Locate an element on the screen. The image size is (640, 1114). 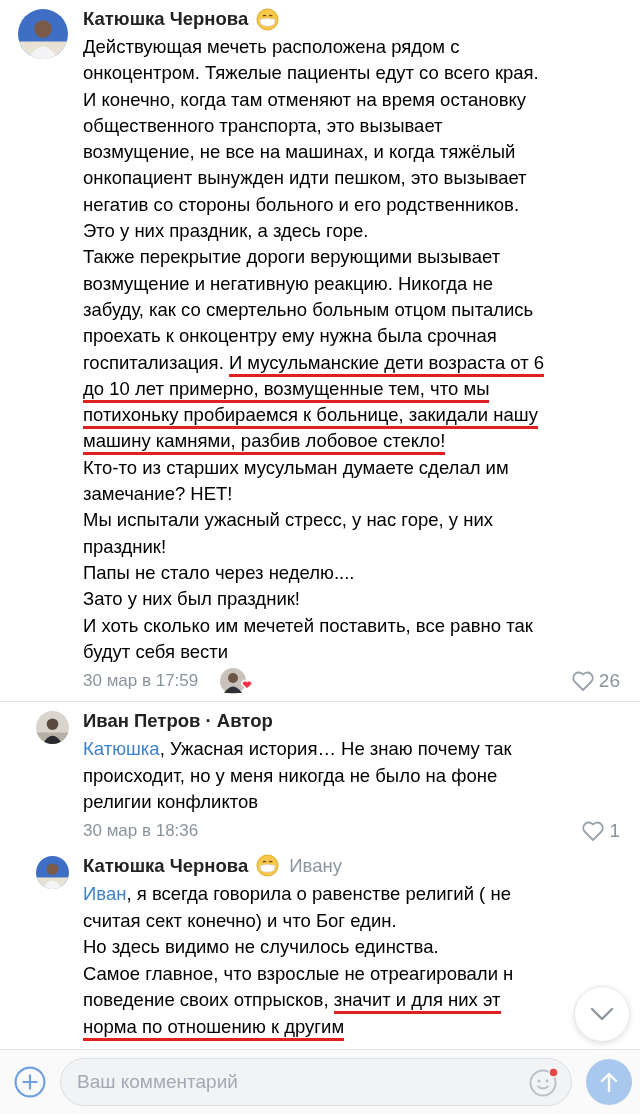
arrow-up-icon is located at coordinates (609, 1082).